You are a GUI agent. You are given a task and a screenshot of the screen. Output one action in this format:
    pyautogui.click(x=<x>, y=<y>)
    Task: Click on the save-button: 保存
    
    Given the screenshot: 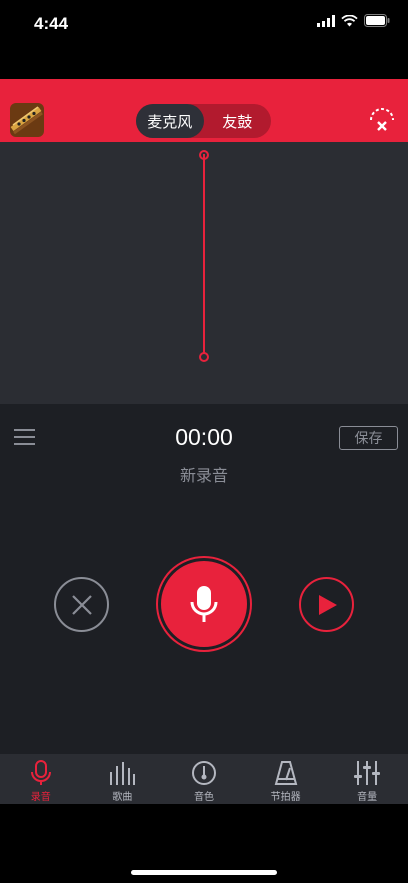 What is the action you would take?
    pyautogui.click(x=368, y=438)
    